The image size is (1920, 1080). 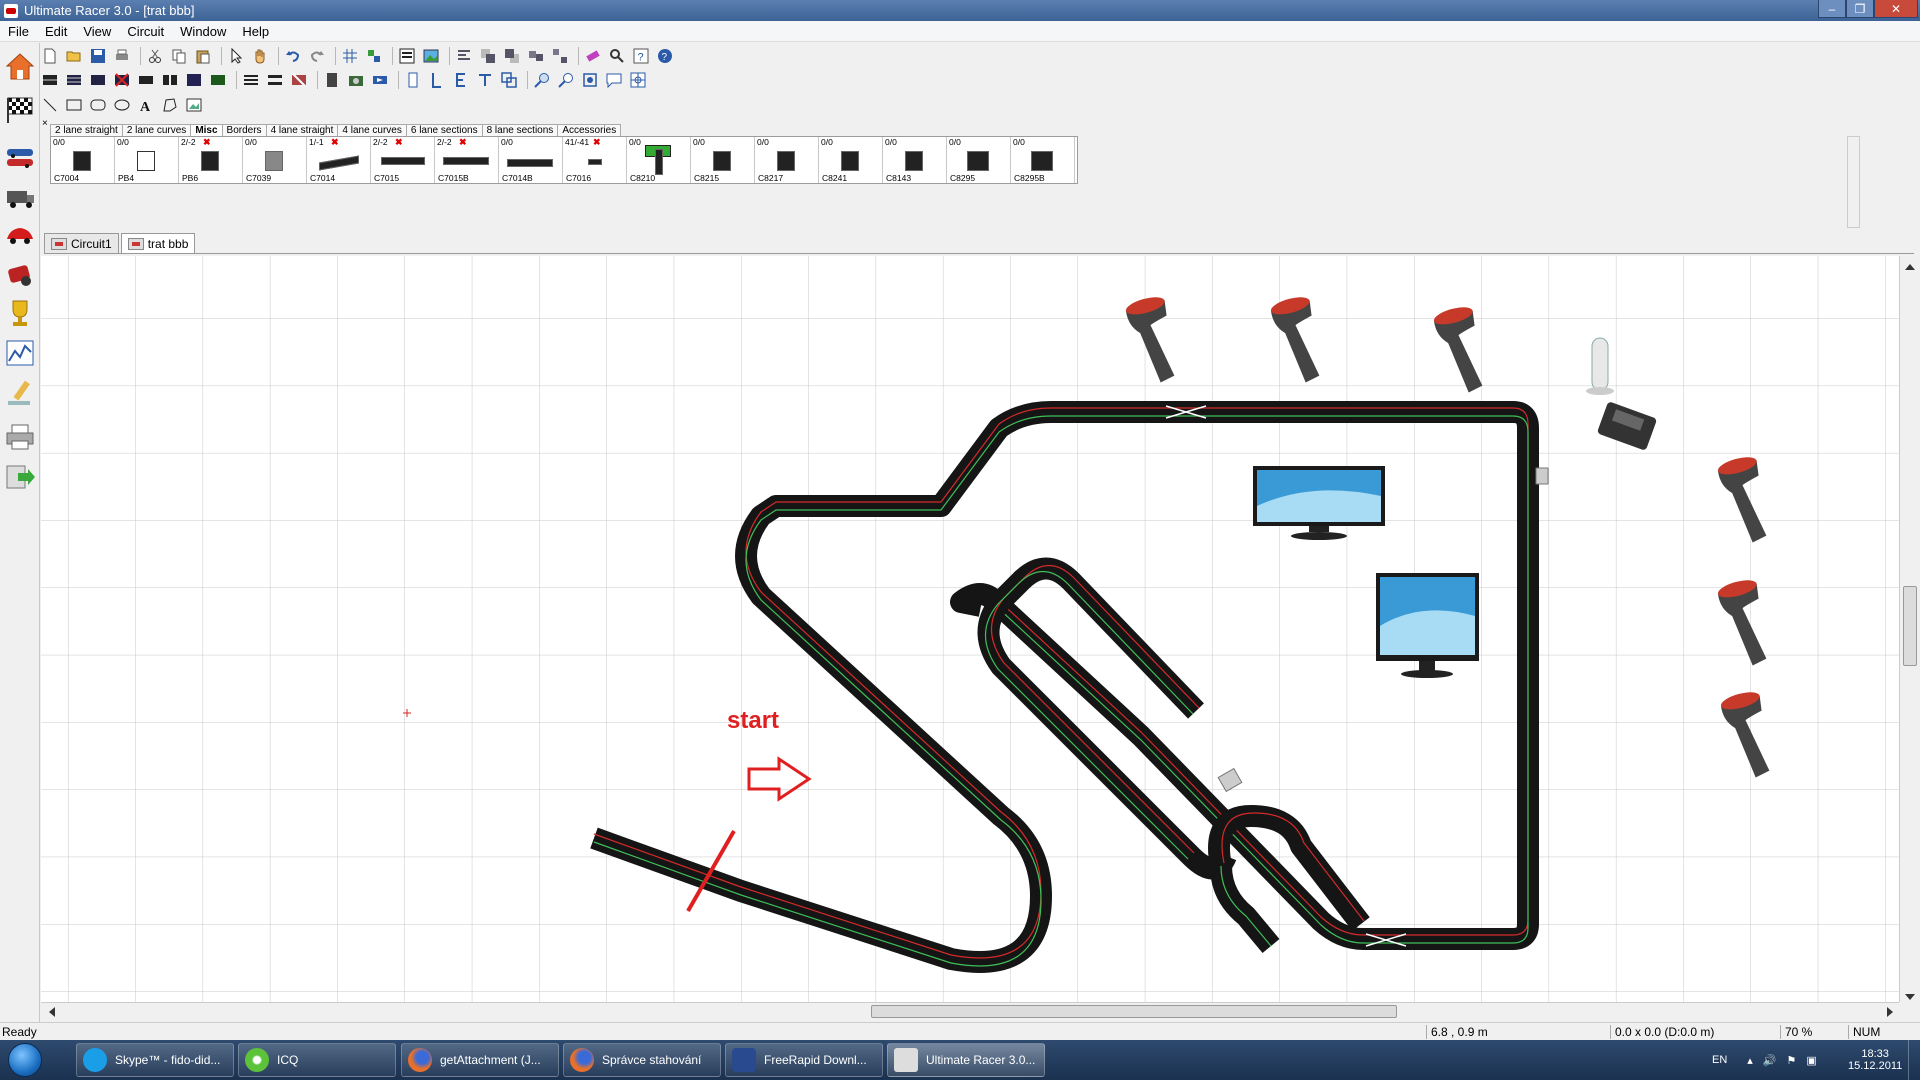 What do you see at coordinates (56, 31) in the screenshot?
I see `menu-edit: Edit` at bounding box center [56, 31].